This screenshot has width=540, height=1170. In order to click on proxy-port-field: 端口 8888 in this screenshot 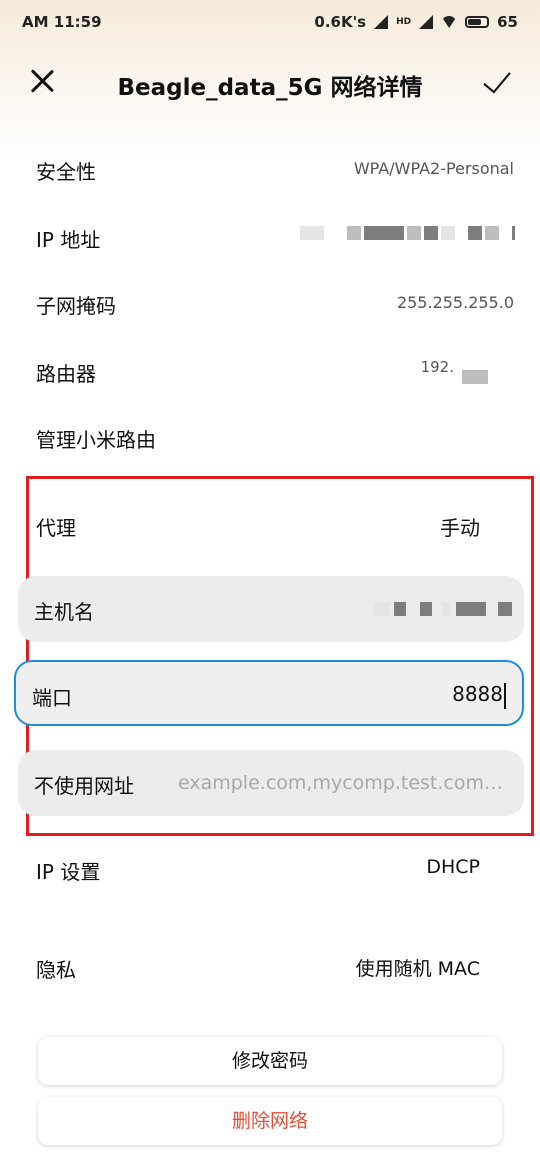, I will do `click(269, 693)`.